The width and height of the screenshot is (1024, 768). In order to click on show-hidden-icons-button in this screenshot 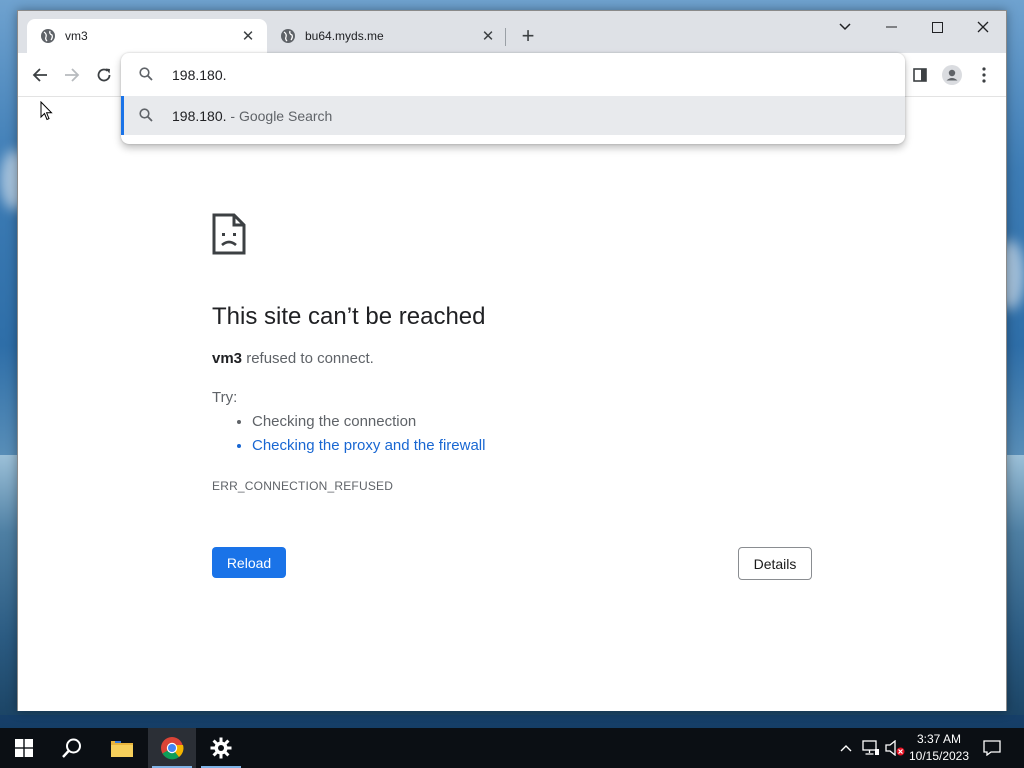, I will do `click(846, 748)`.